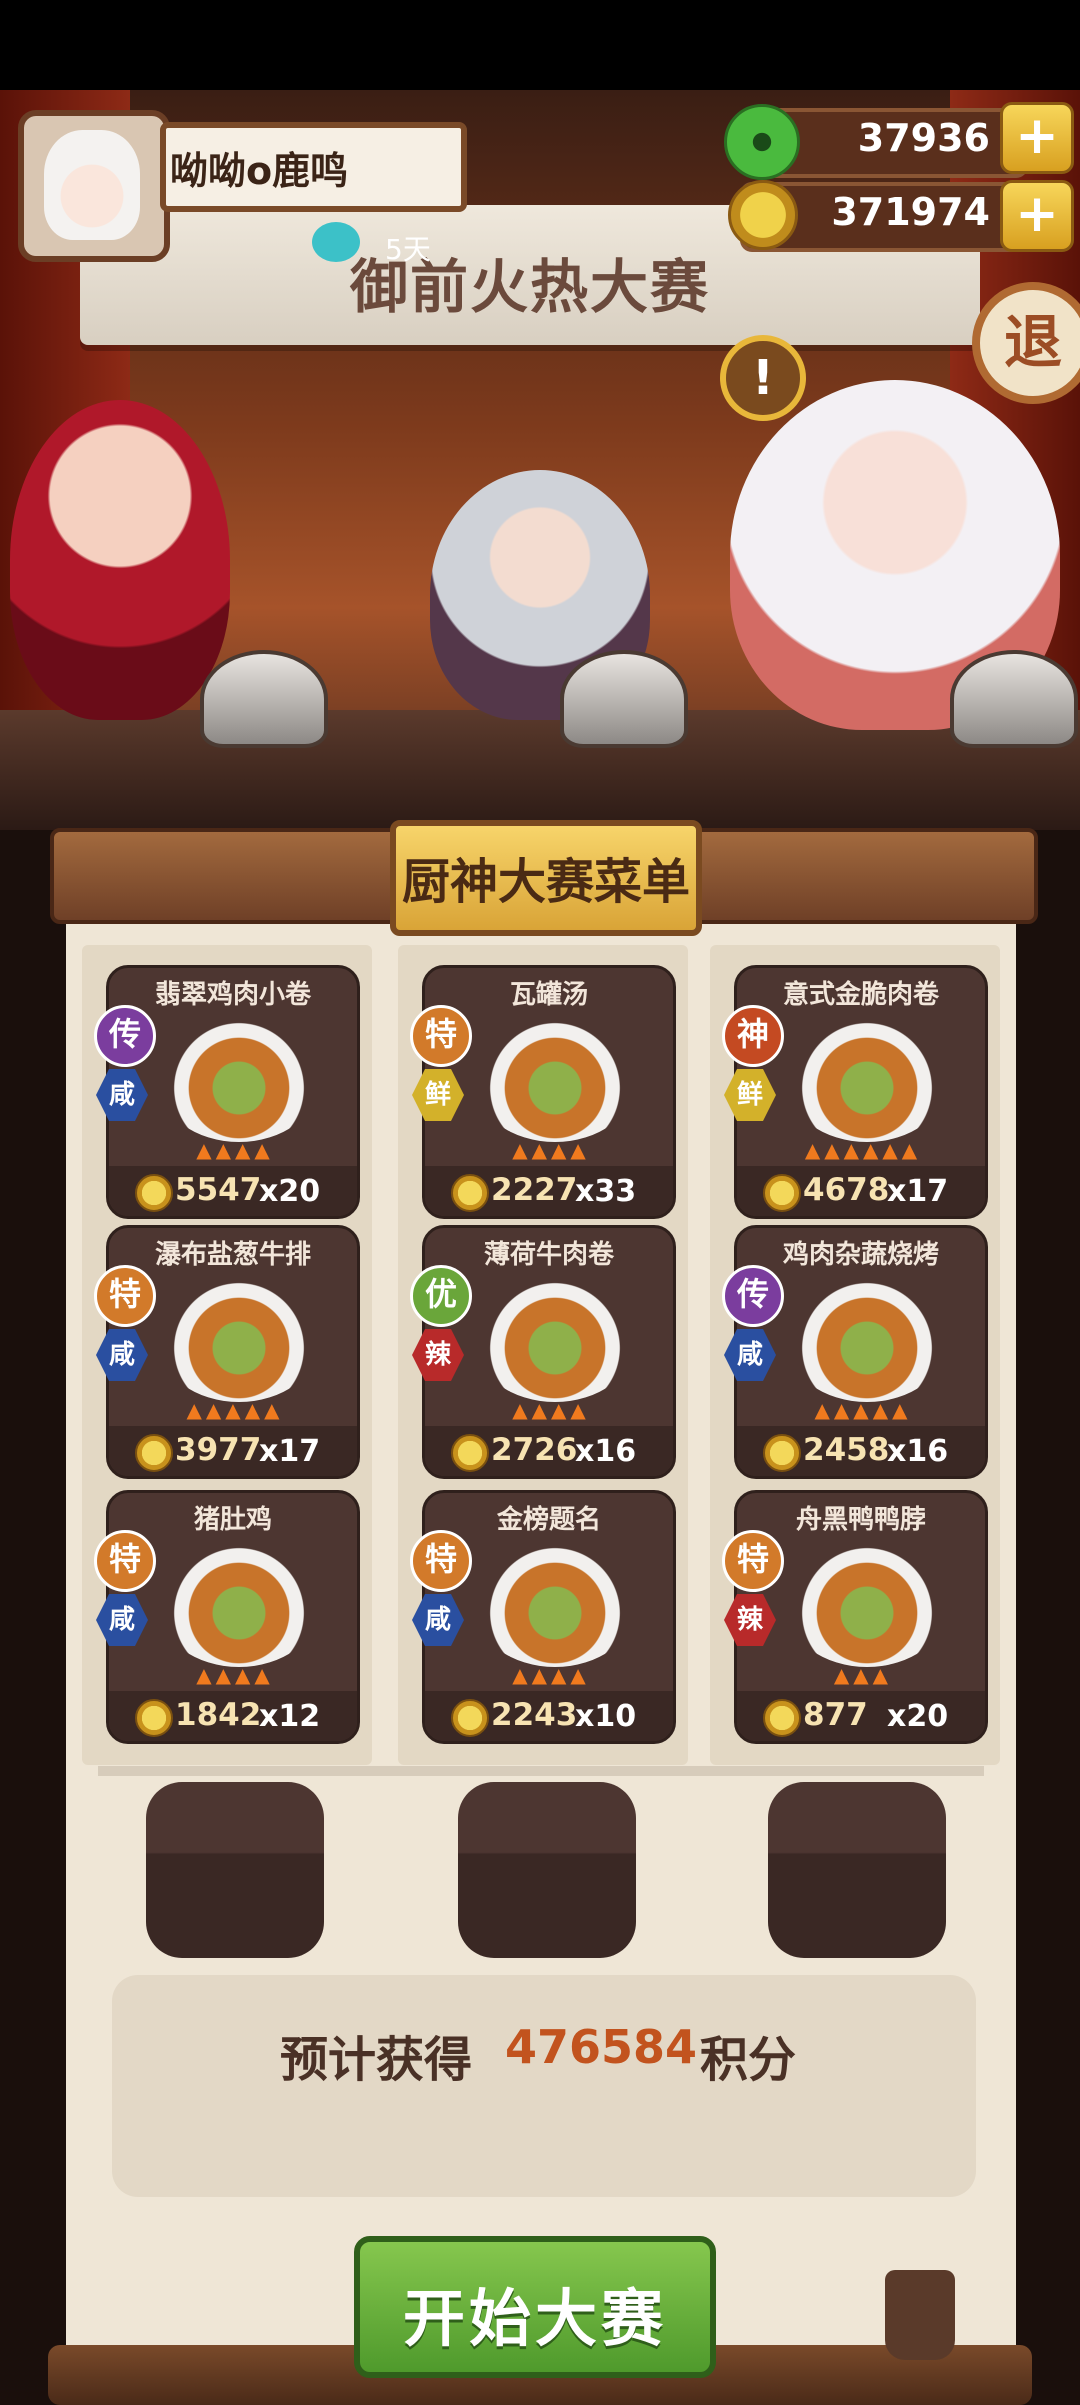  What do you see at coordinates (218, 1190) in the screenshot?
I see `dish-value: 5547` at bounding box center [218, 1190].